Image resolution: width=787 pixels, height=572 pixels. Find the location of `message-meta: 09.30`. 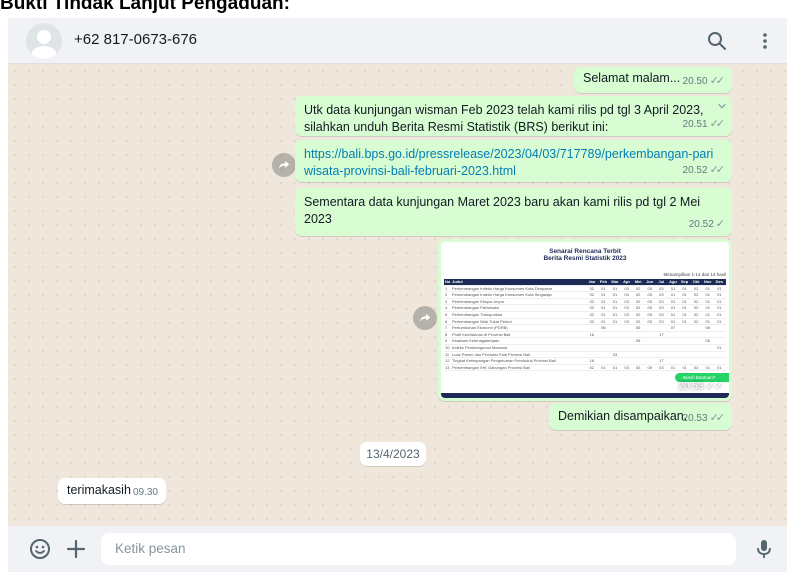

message-meta: 09.30 is located at coordinates (145, 492).